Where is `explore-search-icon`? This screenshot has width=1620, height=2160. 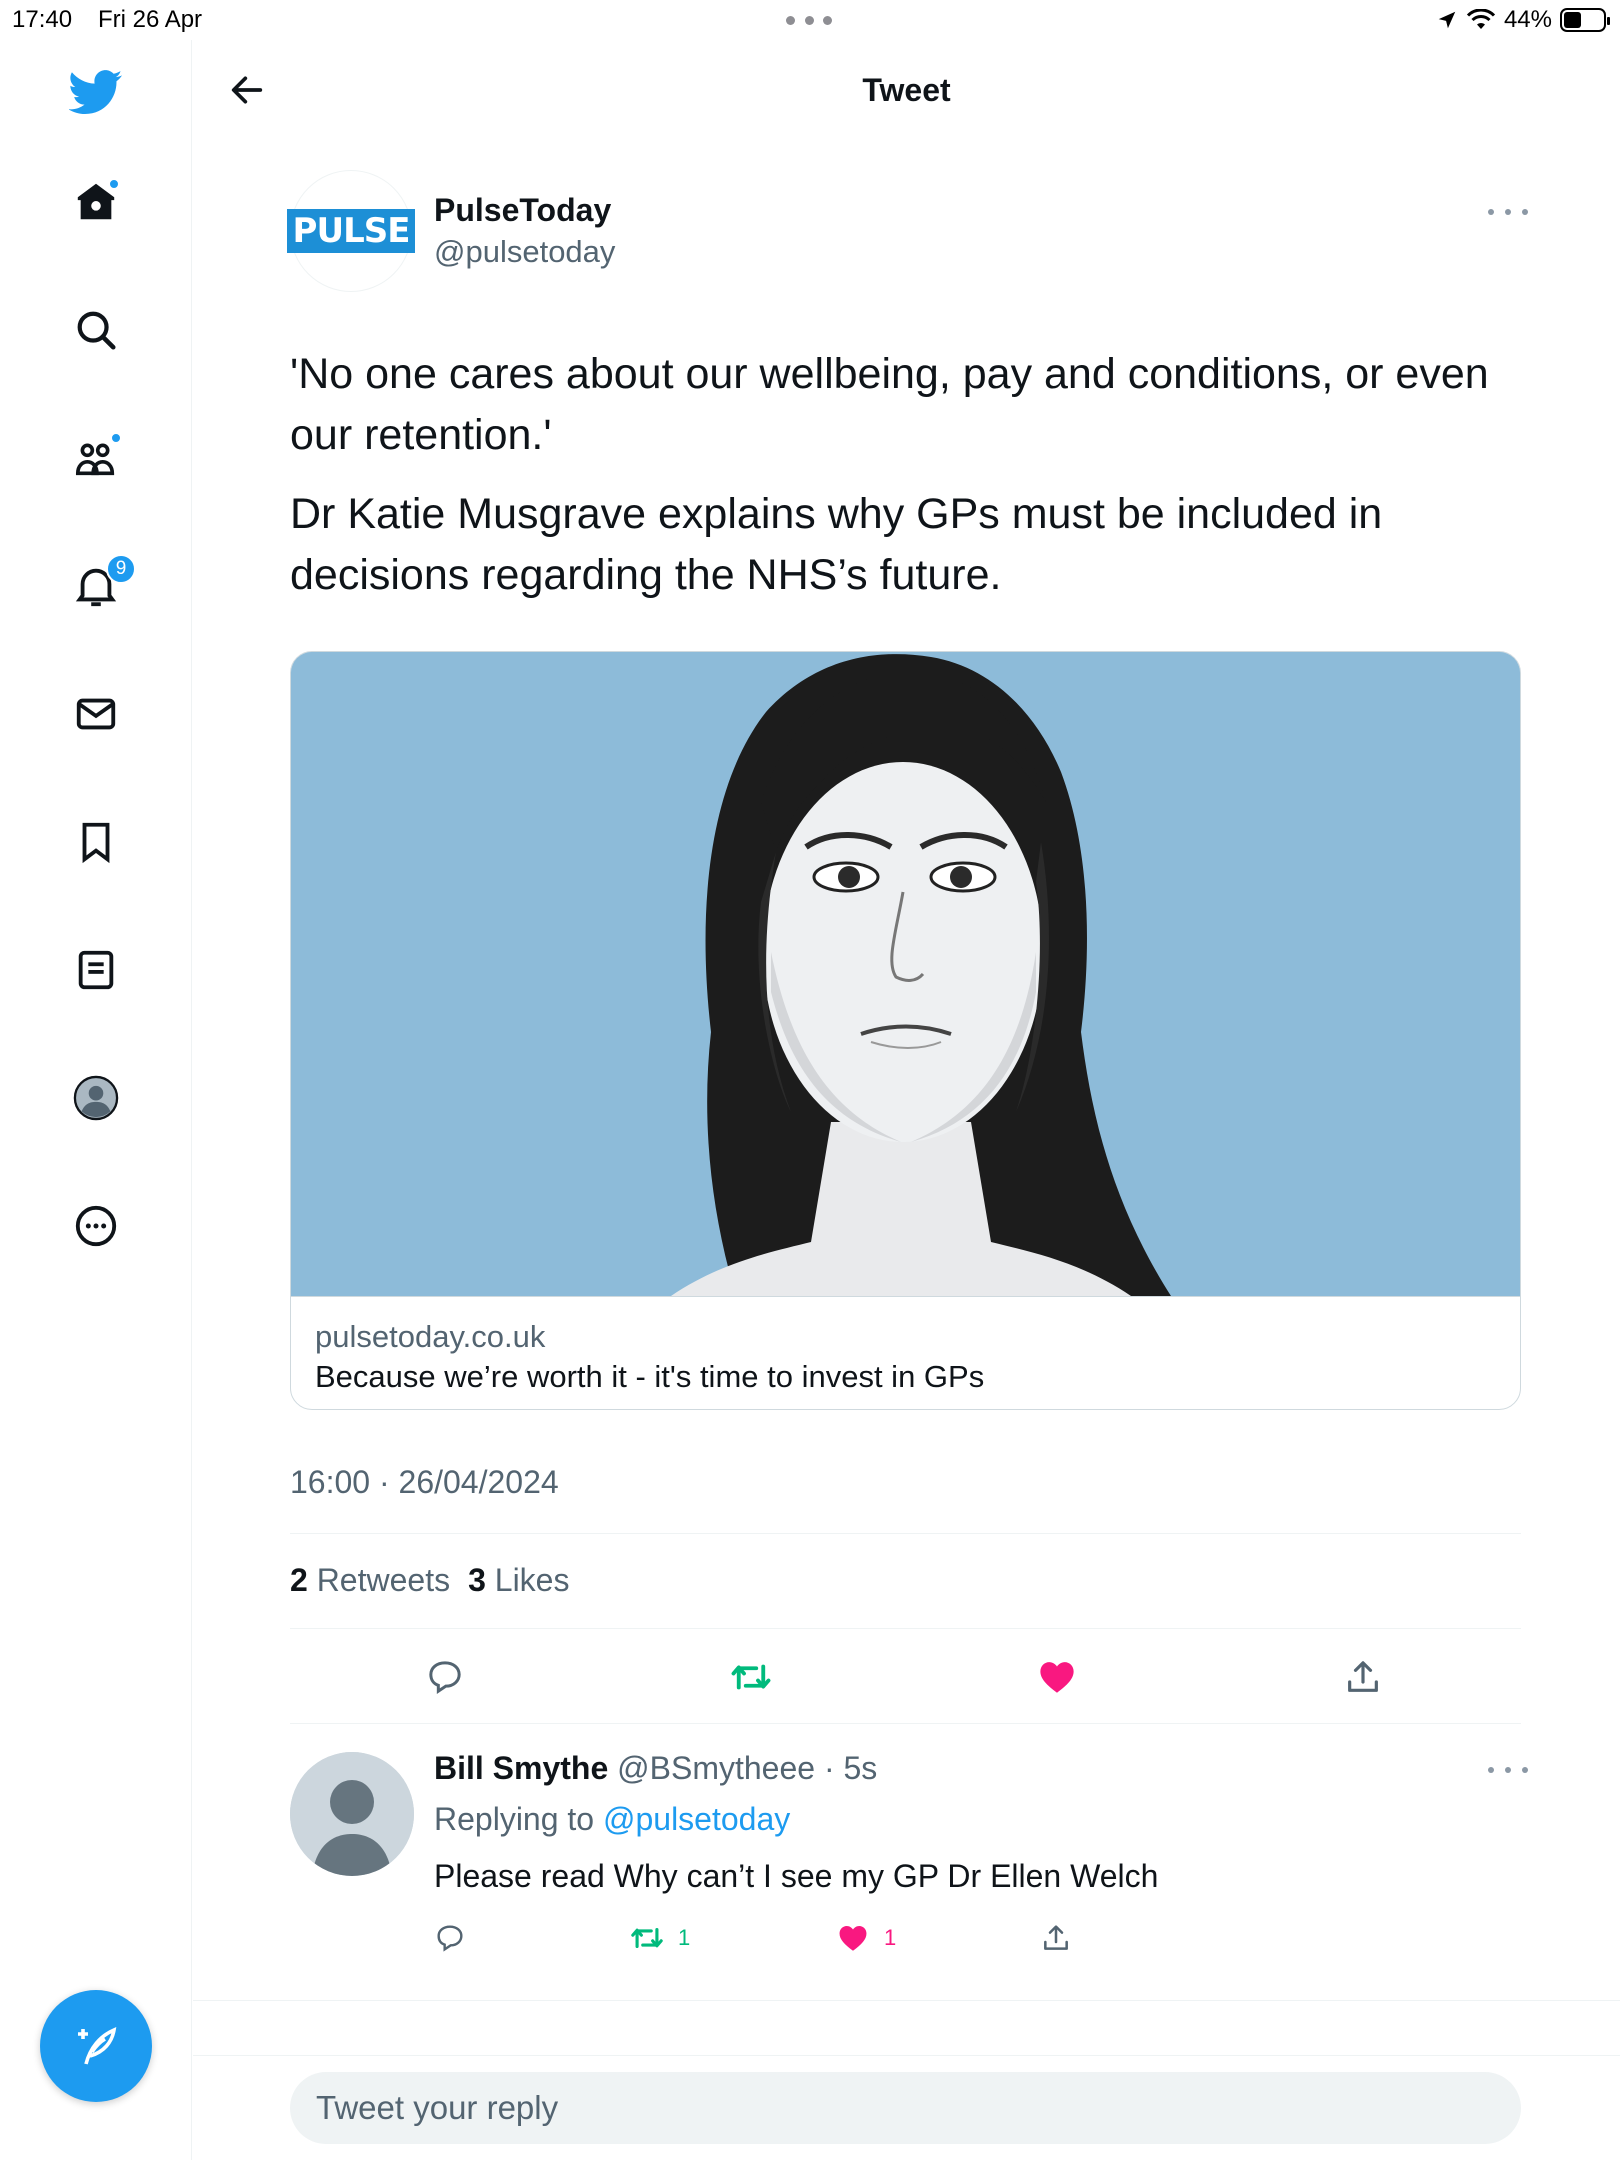
explore-search-icon is located at coordinates (96, 330).